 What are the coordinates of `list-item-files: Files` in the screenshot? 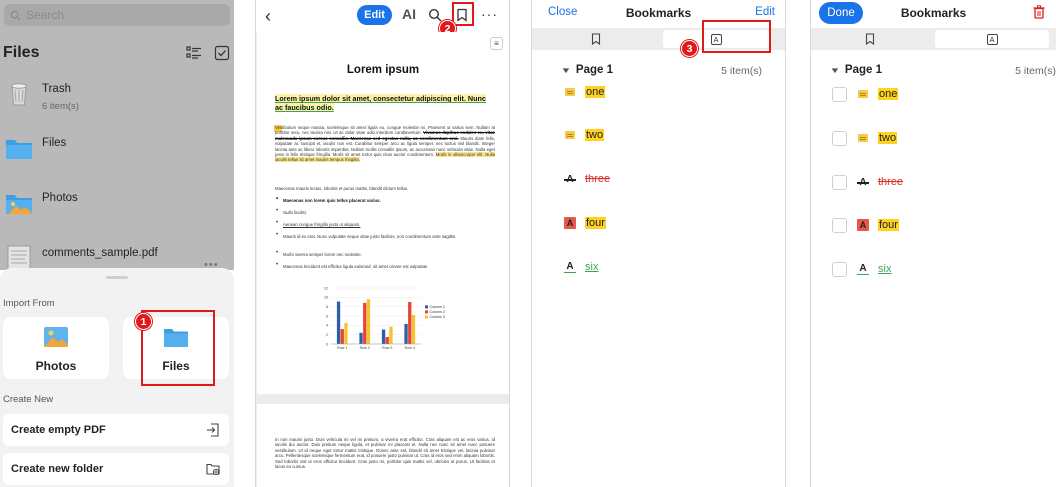 It's located at (117, 153).